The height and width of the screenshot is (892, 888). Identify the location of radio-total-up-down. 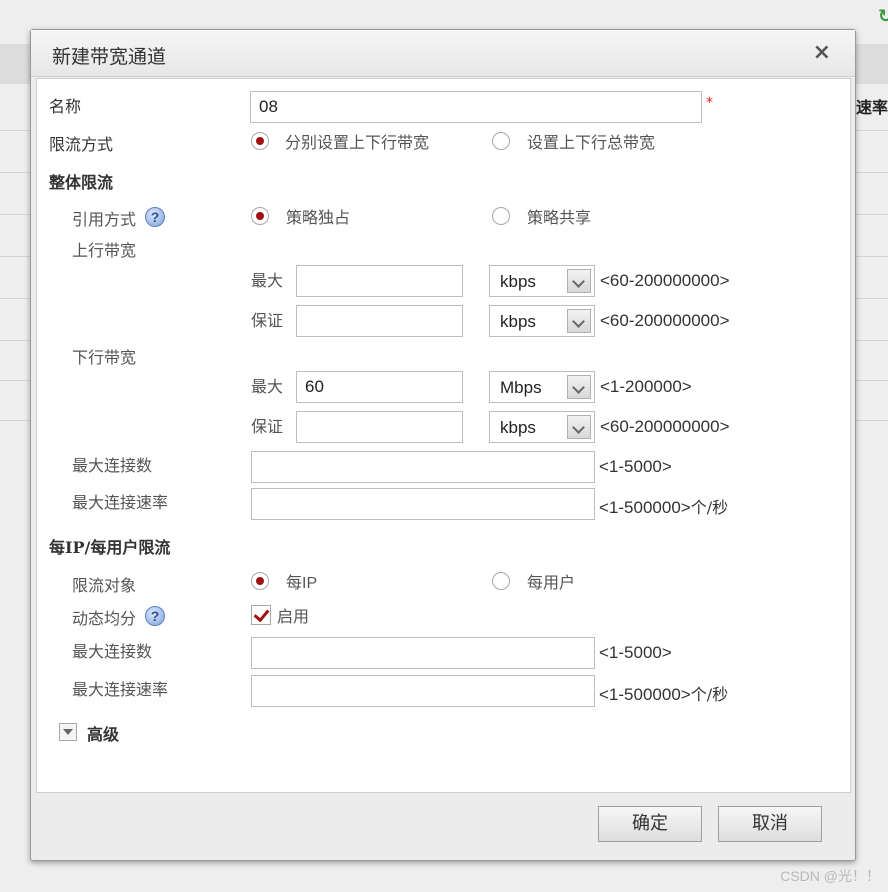
(501, 141).